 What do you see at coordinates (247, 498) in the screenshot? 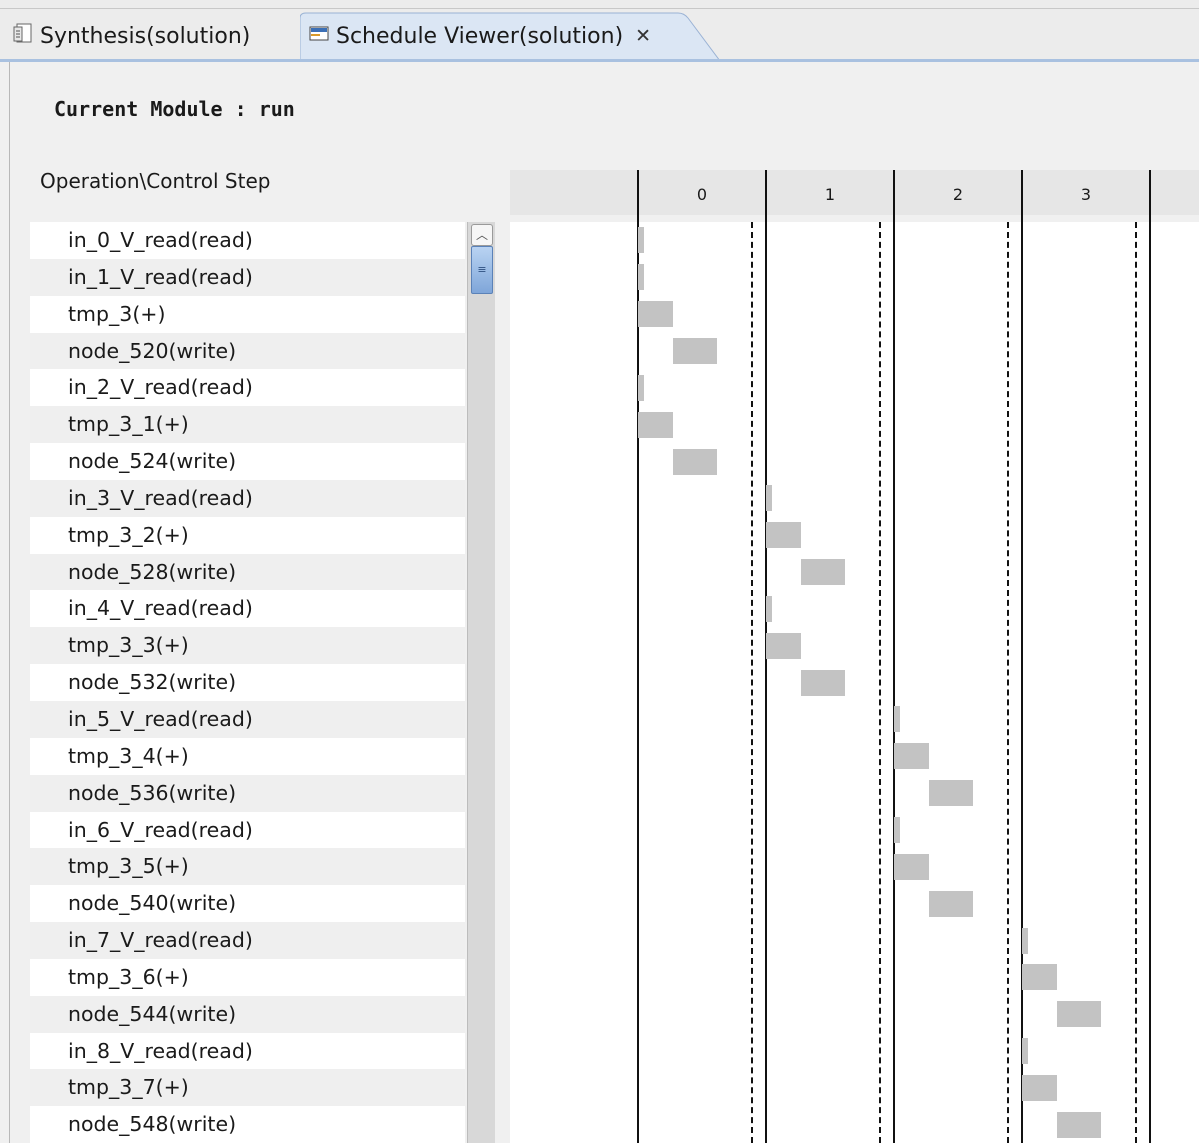
I see `operation-row: in_3_V_read(read)` at bounding box center [247, 498].